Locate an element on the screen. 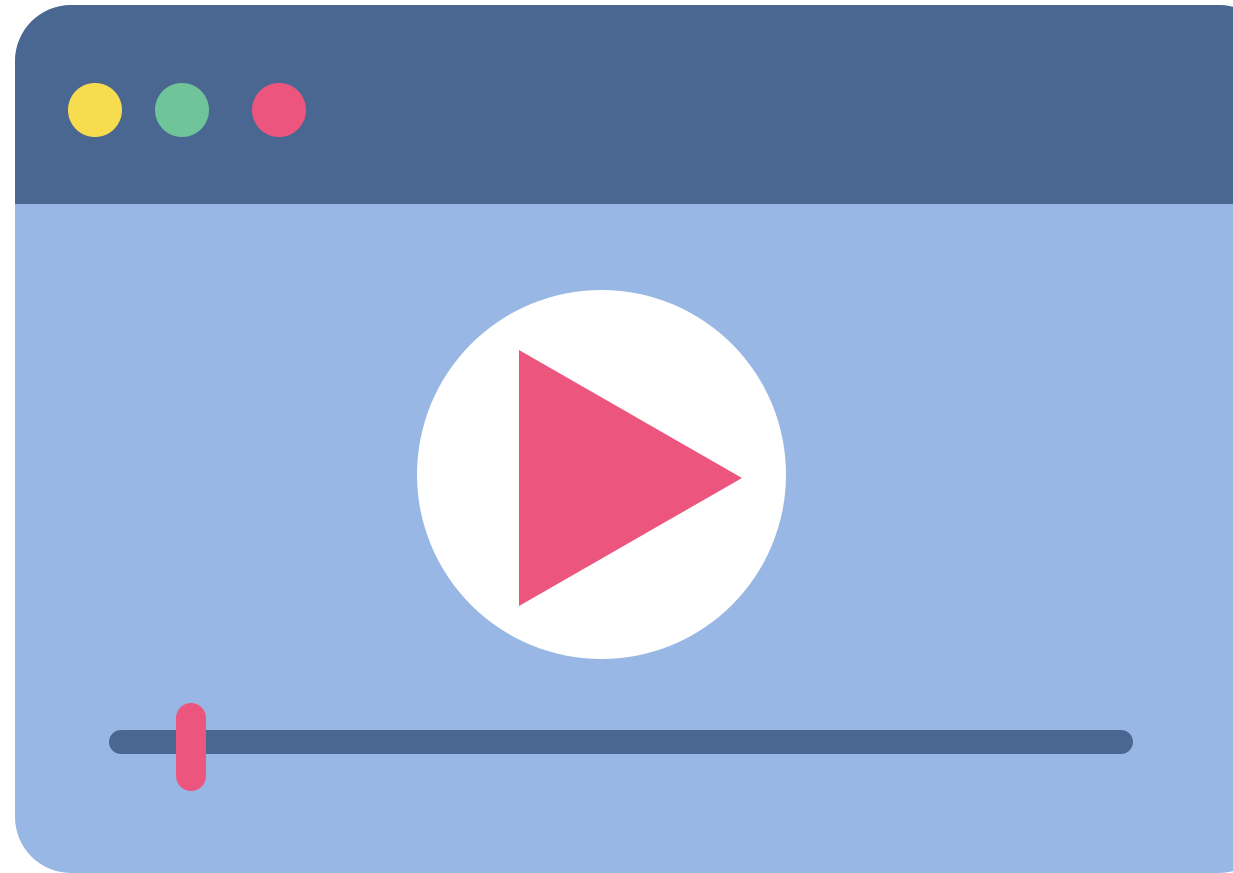 The image size is (1233, 873). maximize-button is located at coordinates (182, 110).